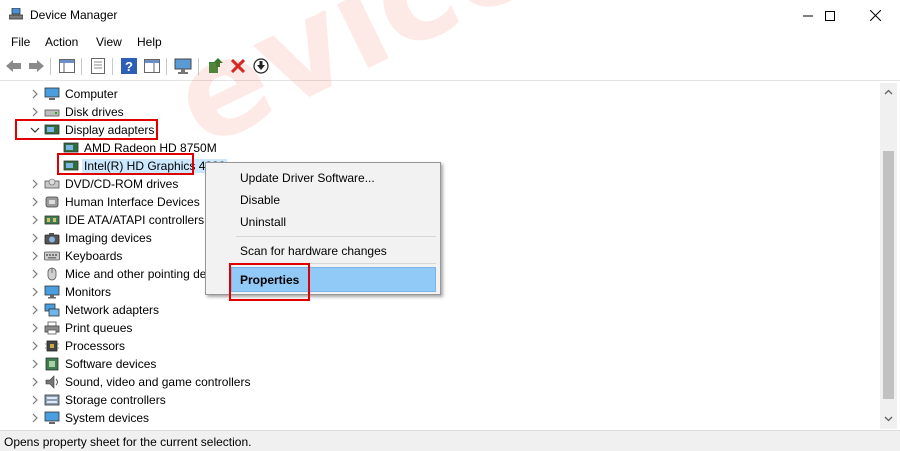 The width and height of the screenshot is (900, 451). I want to click on speaker-icon, so click(51, 382).